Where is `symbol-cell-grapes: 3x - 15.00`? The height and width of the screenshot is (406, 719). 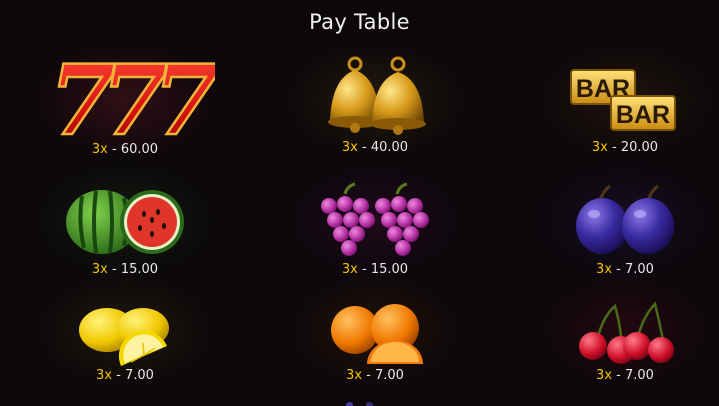 symbol-cell-grapes: 3x - 15.00 is located at coordinates (375, 241).